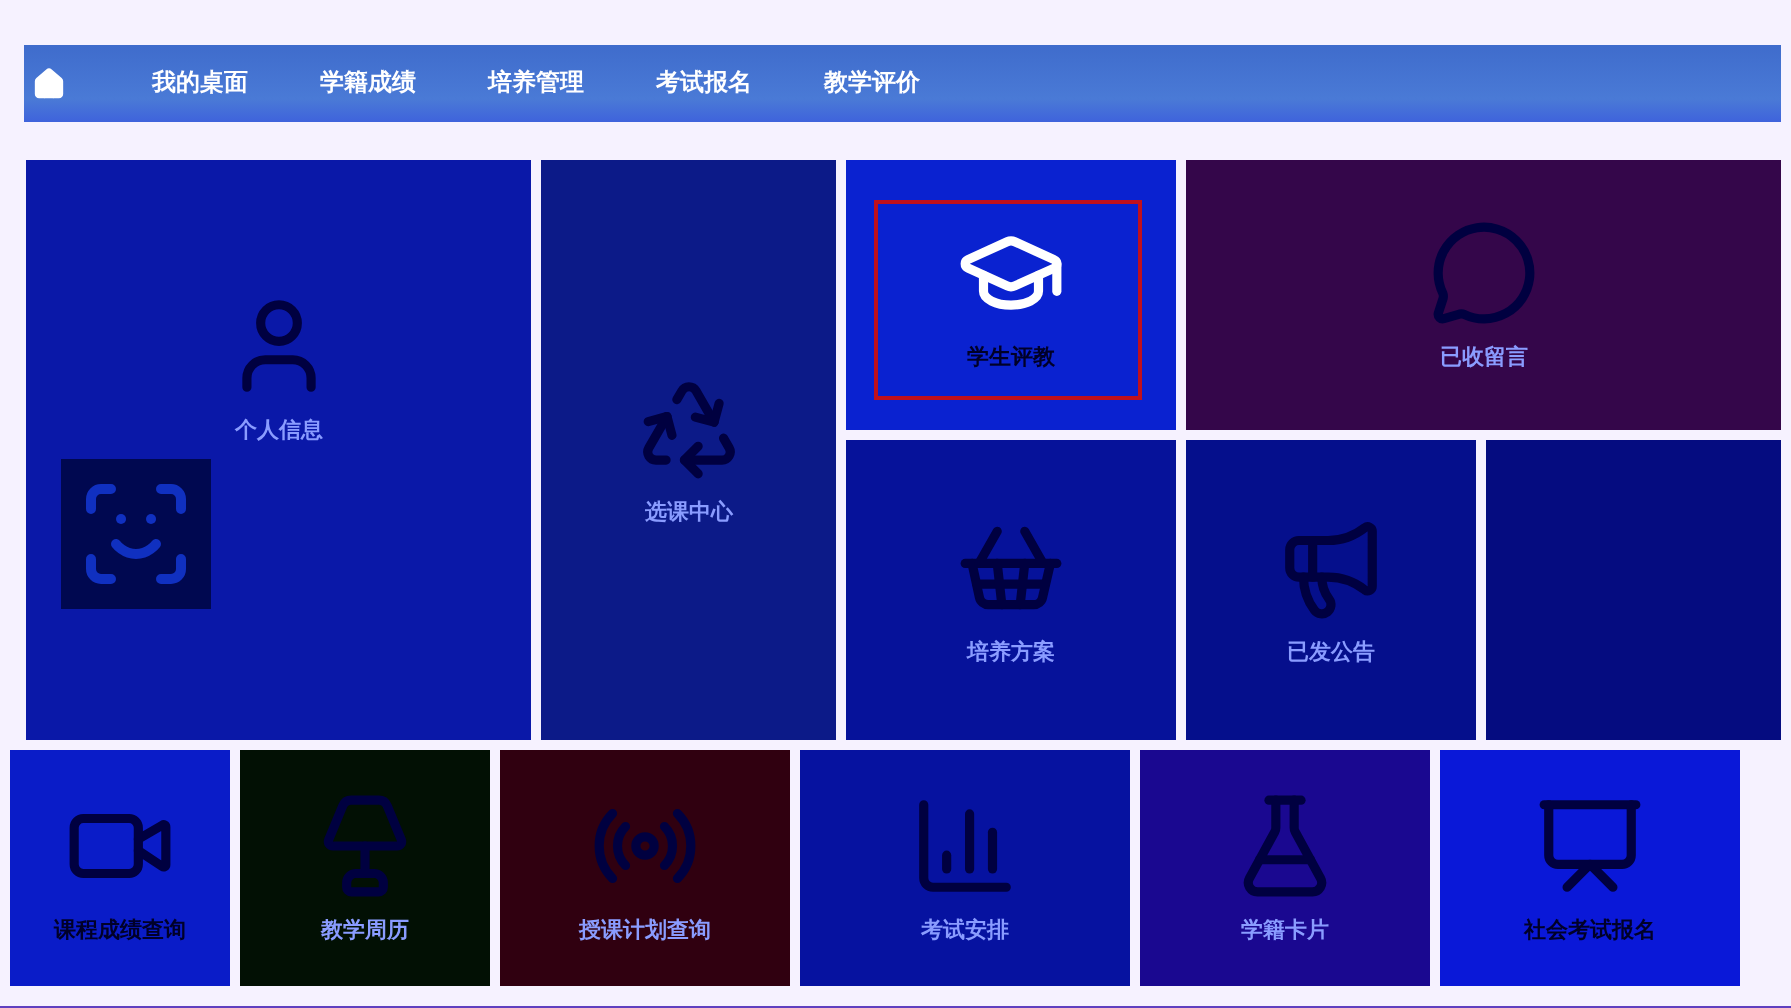 The image size is (1791, 1008). Describe the element at coordinates (1331, 589) in the screenshot. I see `app-tile: 已发公告` at that location.